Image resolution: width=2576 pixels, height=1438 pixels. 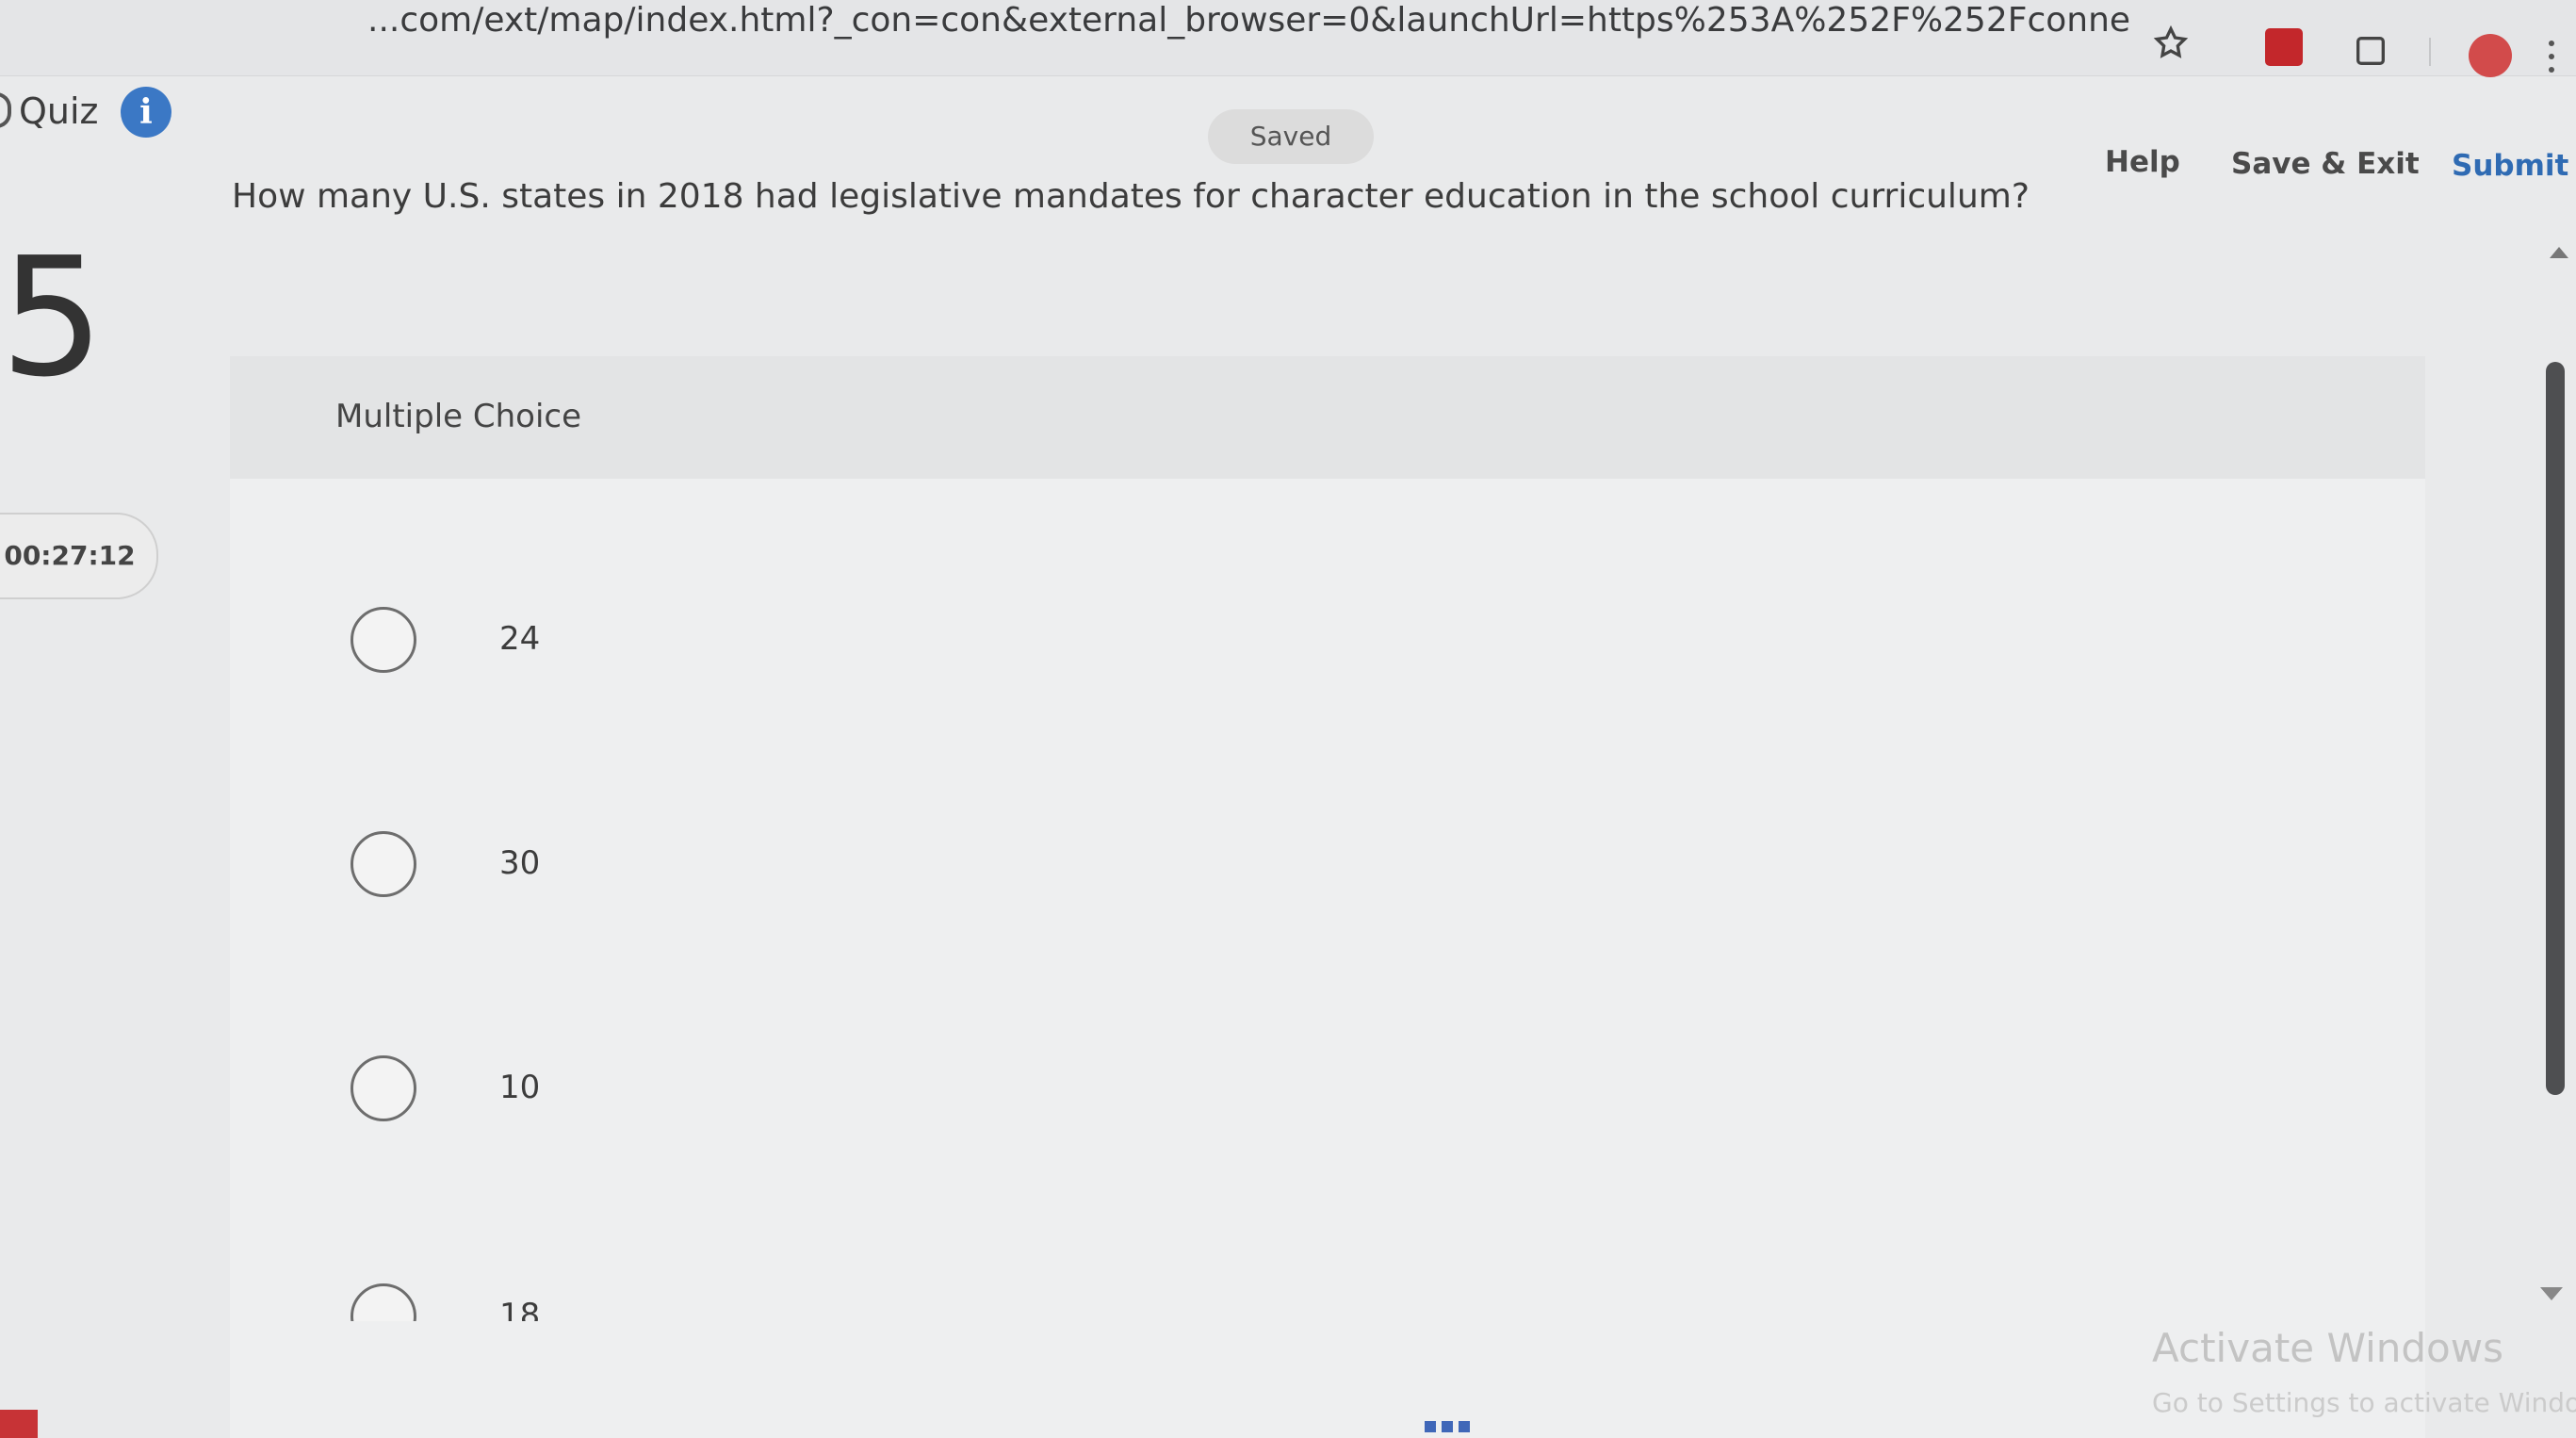 I want to click on option-label: 24, so click(x=520, y=639).